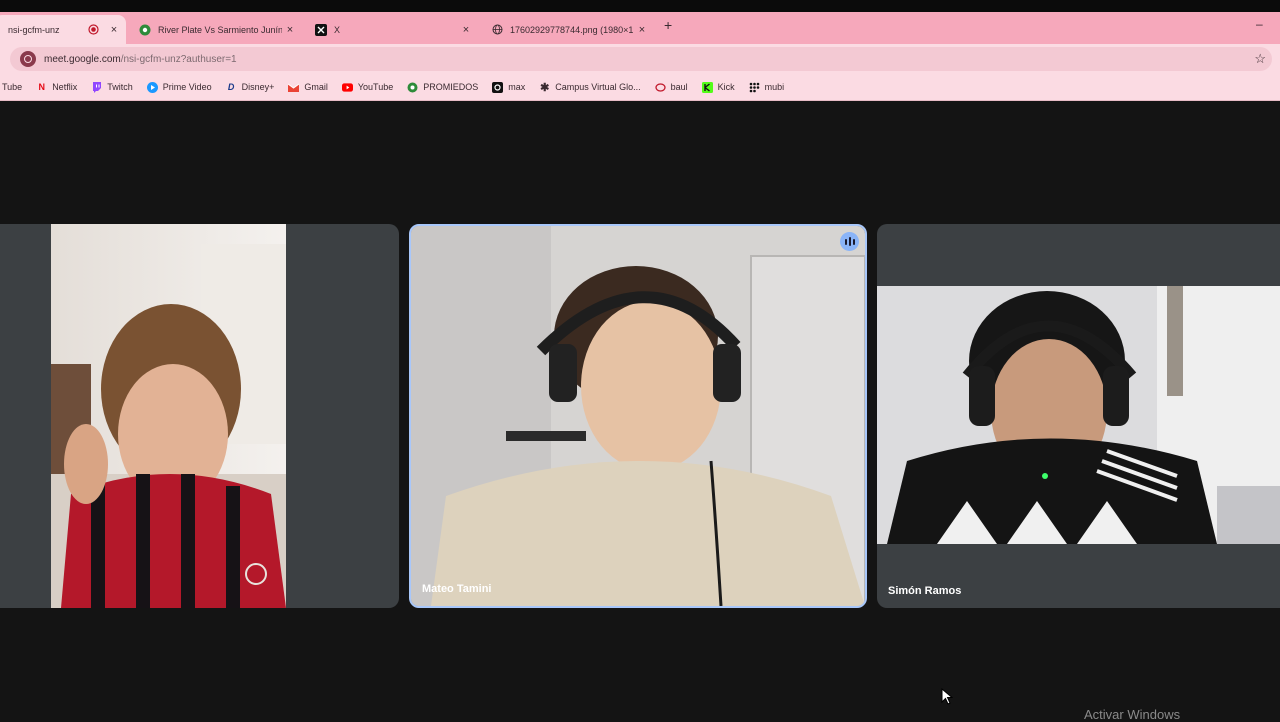  What do you see at coordinates (178, 59) in the screenshot?
I see `url-path: /nsi-gcfm-unz?authuser=1` at bounding box center [178, 59].